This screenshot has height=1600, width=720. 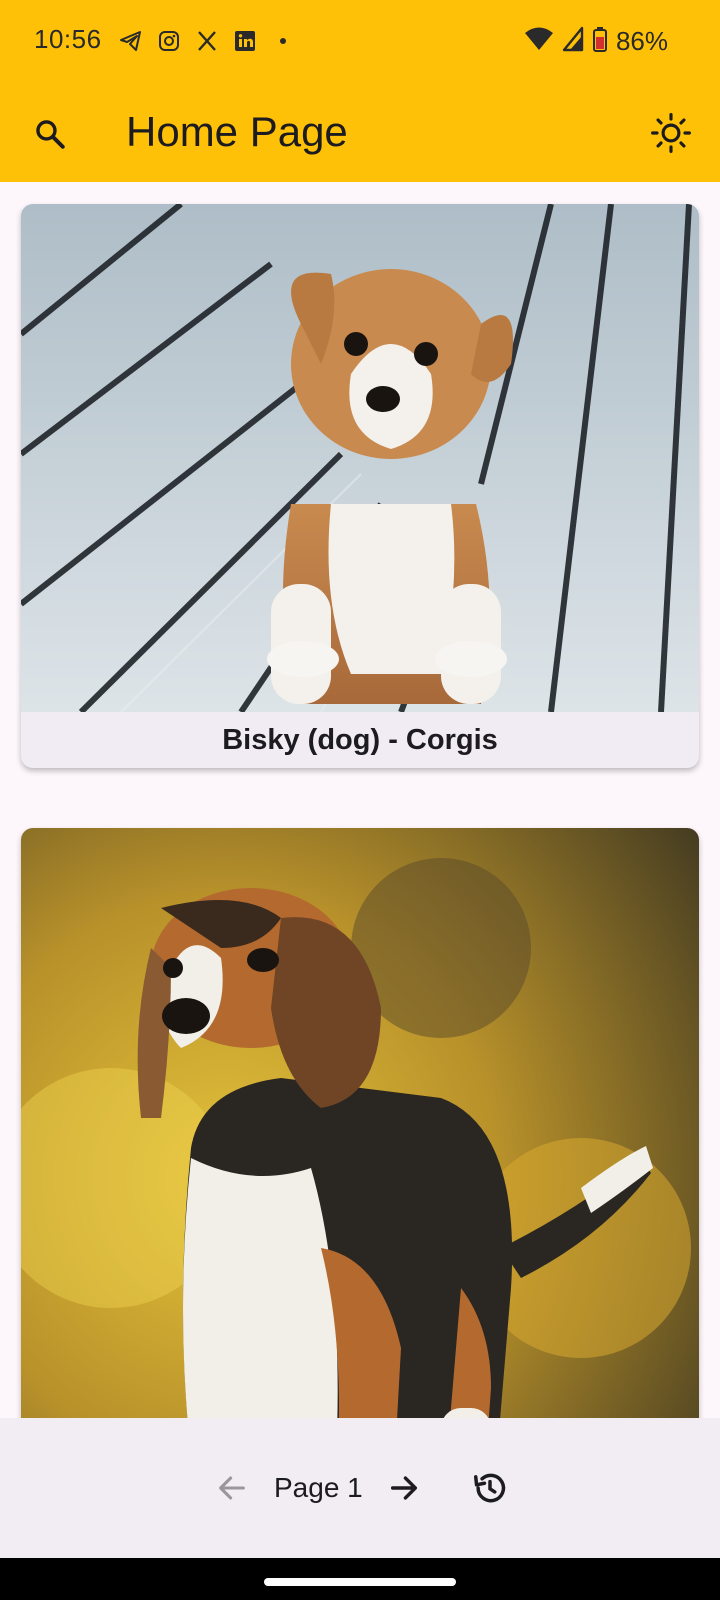 I want to click on status-time: 10:56, so click(x=68, y=39).